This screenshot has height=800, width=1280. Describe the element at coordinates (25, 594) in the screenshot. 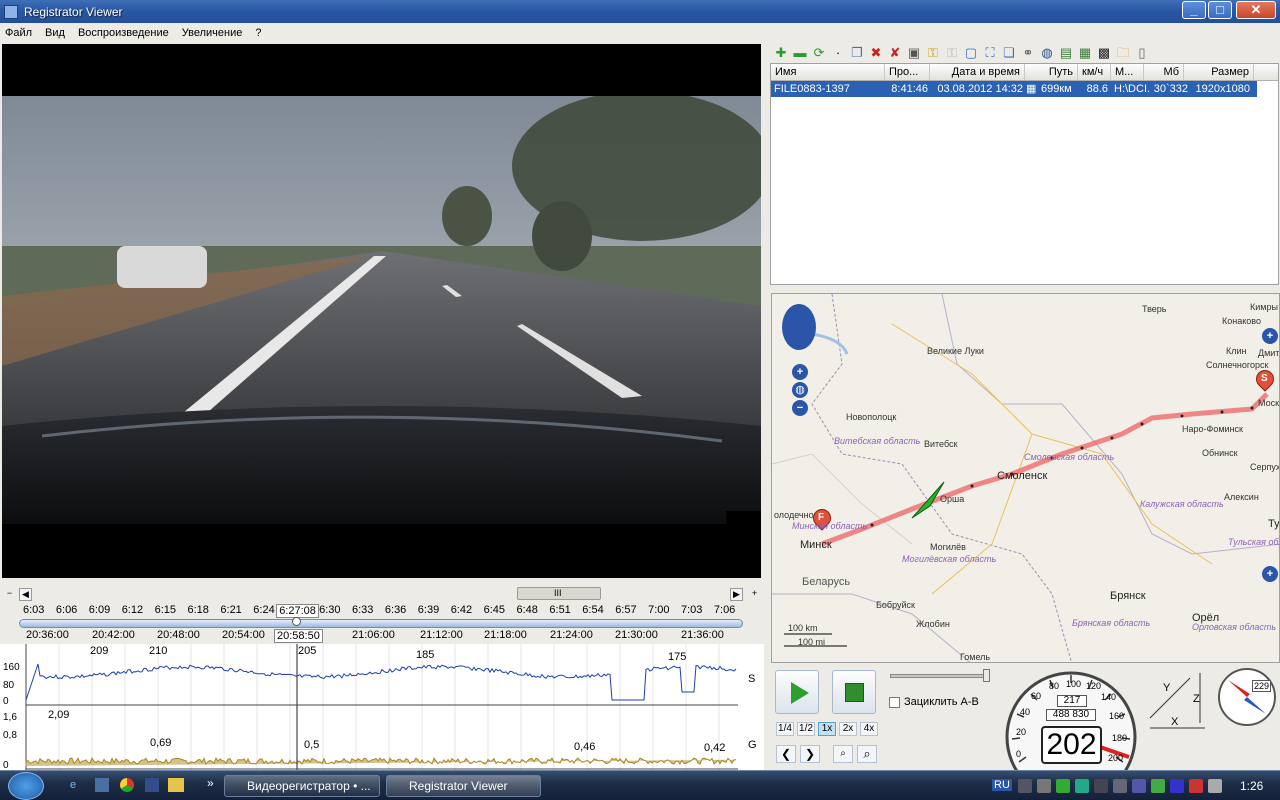

I see `timeline-left-arrow: ◀` at that location.